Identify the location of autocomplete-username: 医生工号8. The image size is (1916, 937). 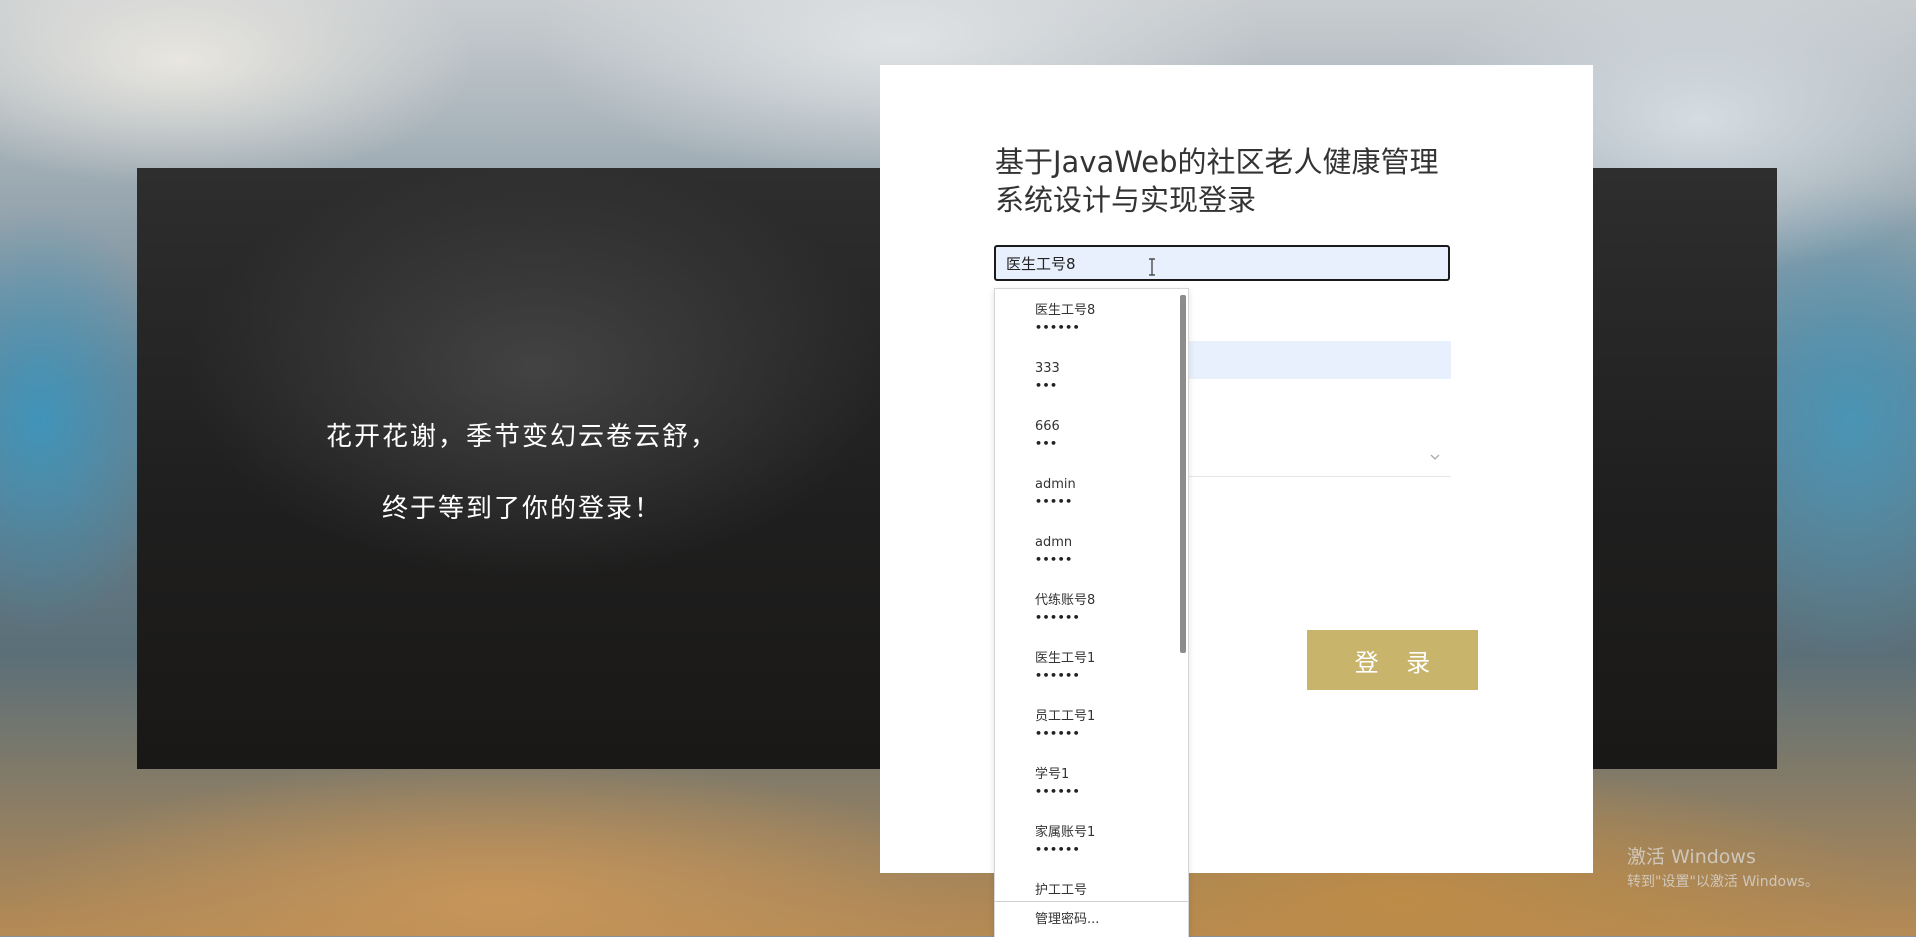
(1065, 310).